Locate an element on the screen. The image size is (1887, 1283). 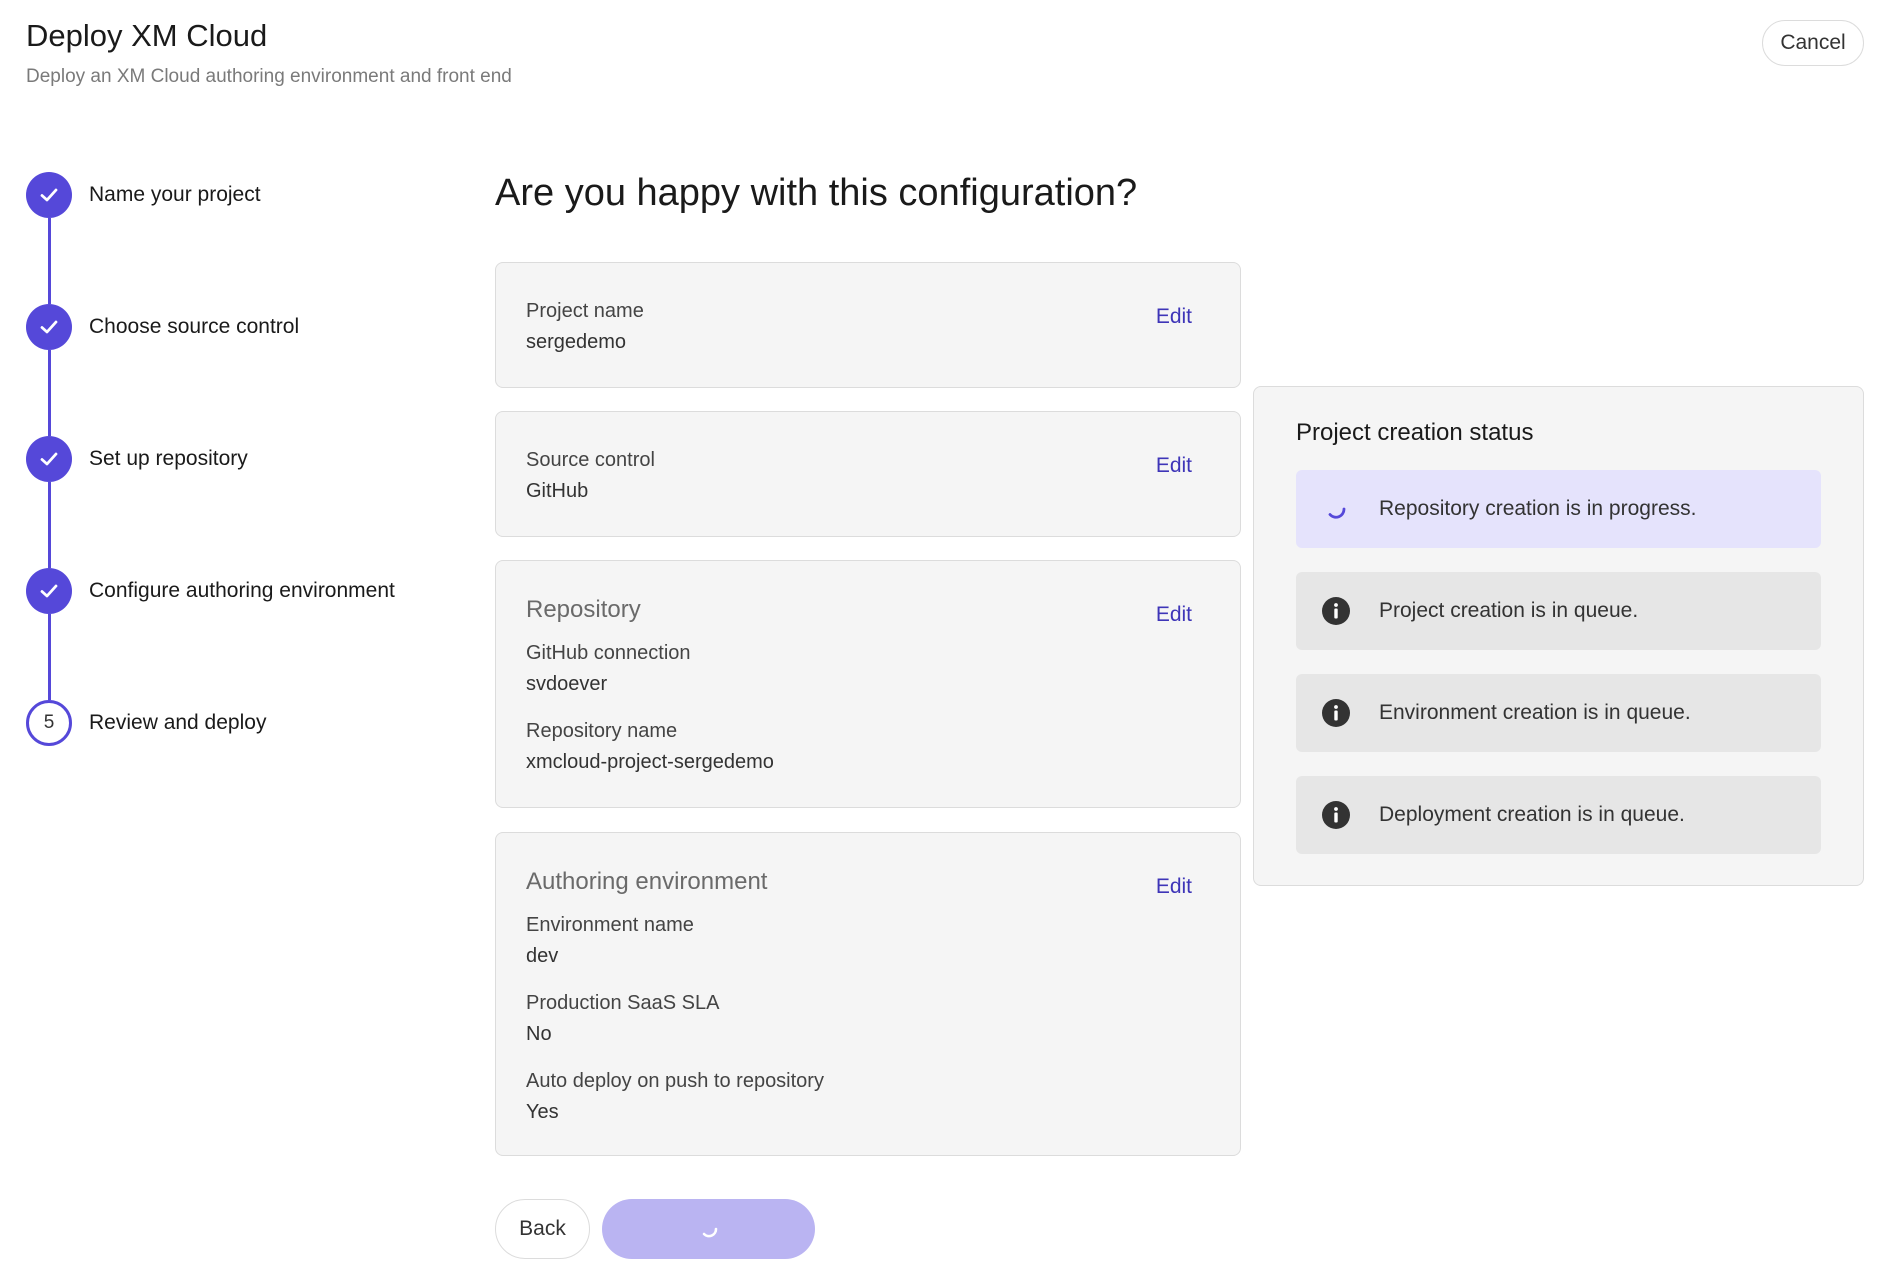
back-button: Back is located at coordinates (542, 1229).